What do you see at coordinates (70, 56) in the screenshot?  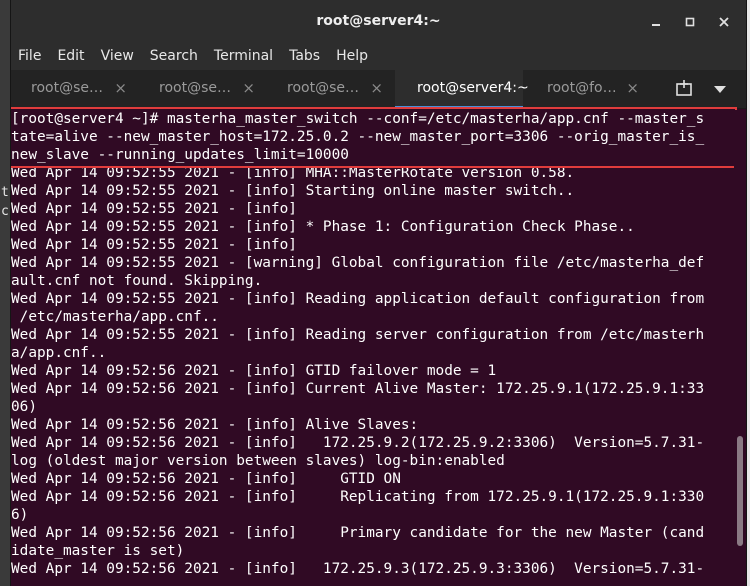 I see `menu-edit: Edit` at bounding box center [70, 56].